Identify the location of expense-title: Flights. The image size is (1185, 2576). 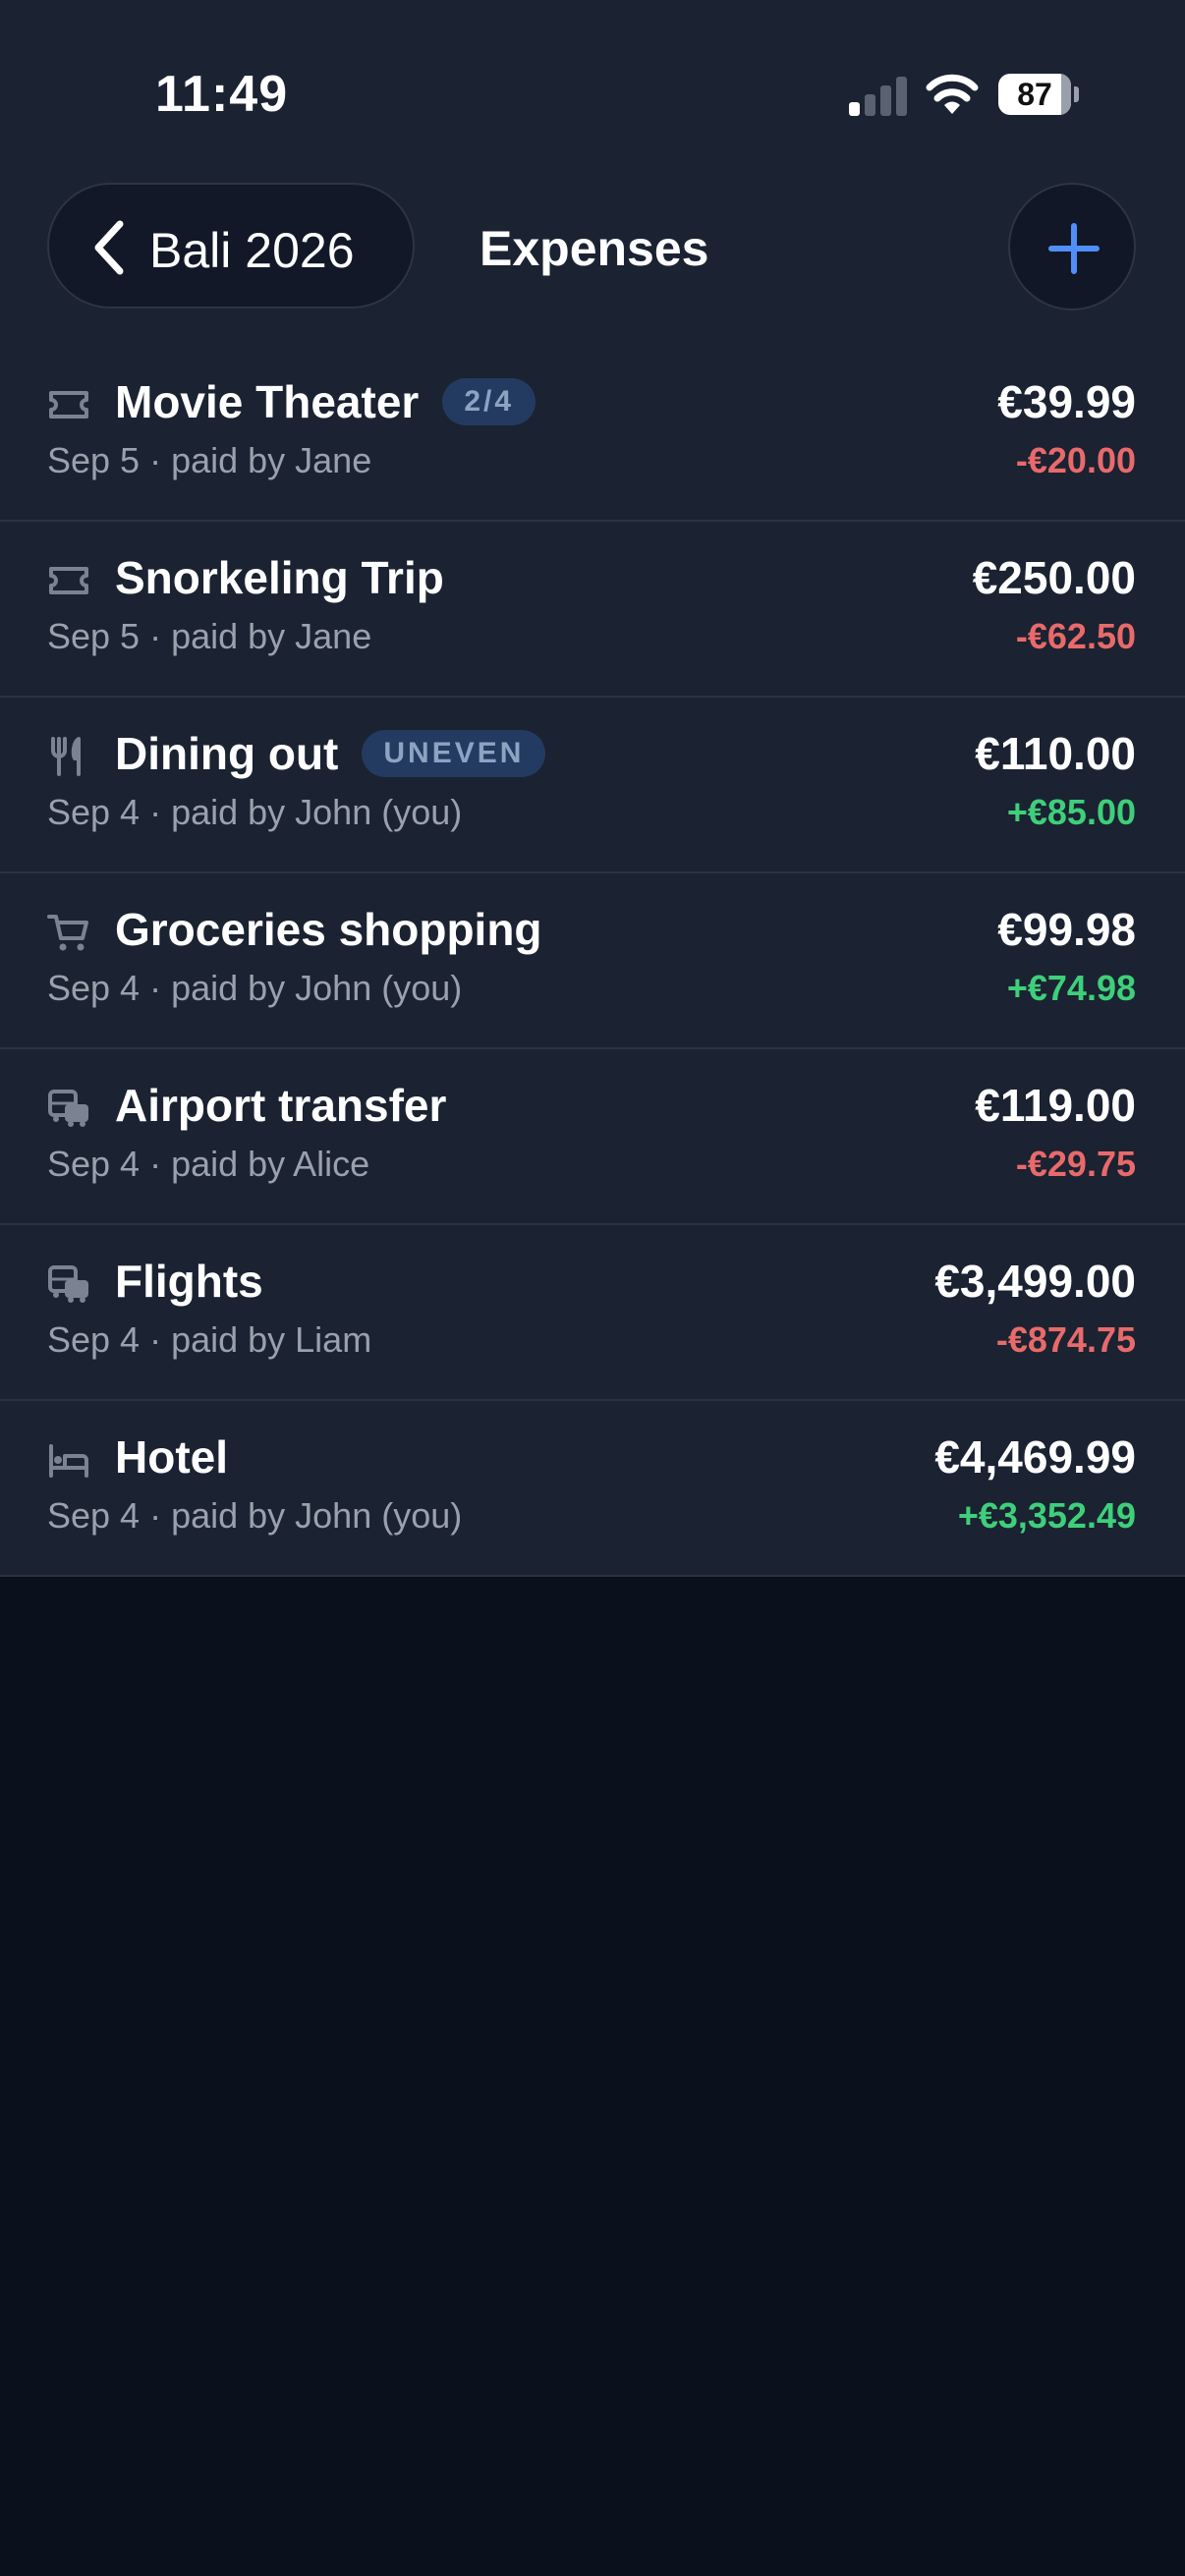
(189, 1281).